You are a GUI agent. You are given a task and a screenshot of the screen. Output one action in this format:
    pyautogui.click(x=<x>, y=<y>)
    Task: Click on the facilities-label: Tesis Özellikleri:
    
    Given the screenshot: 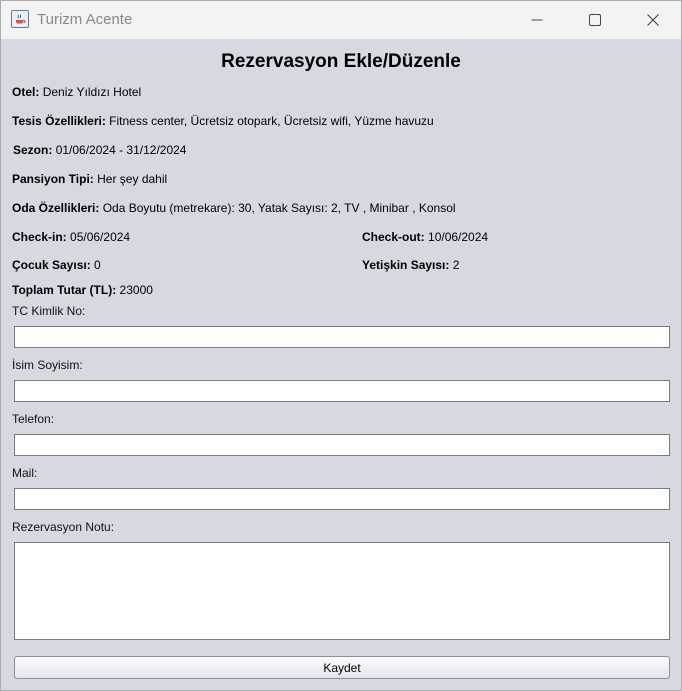 What is the action you would take?
    pyautogui.click(x=59, y=121)
    